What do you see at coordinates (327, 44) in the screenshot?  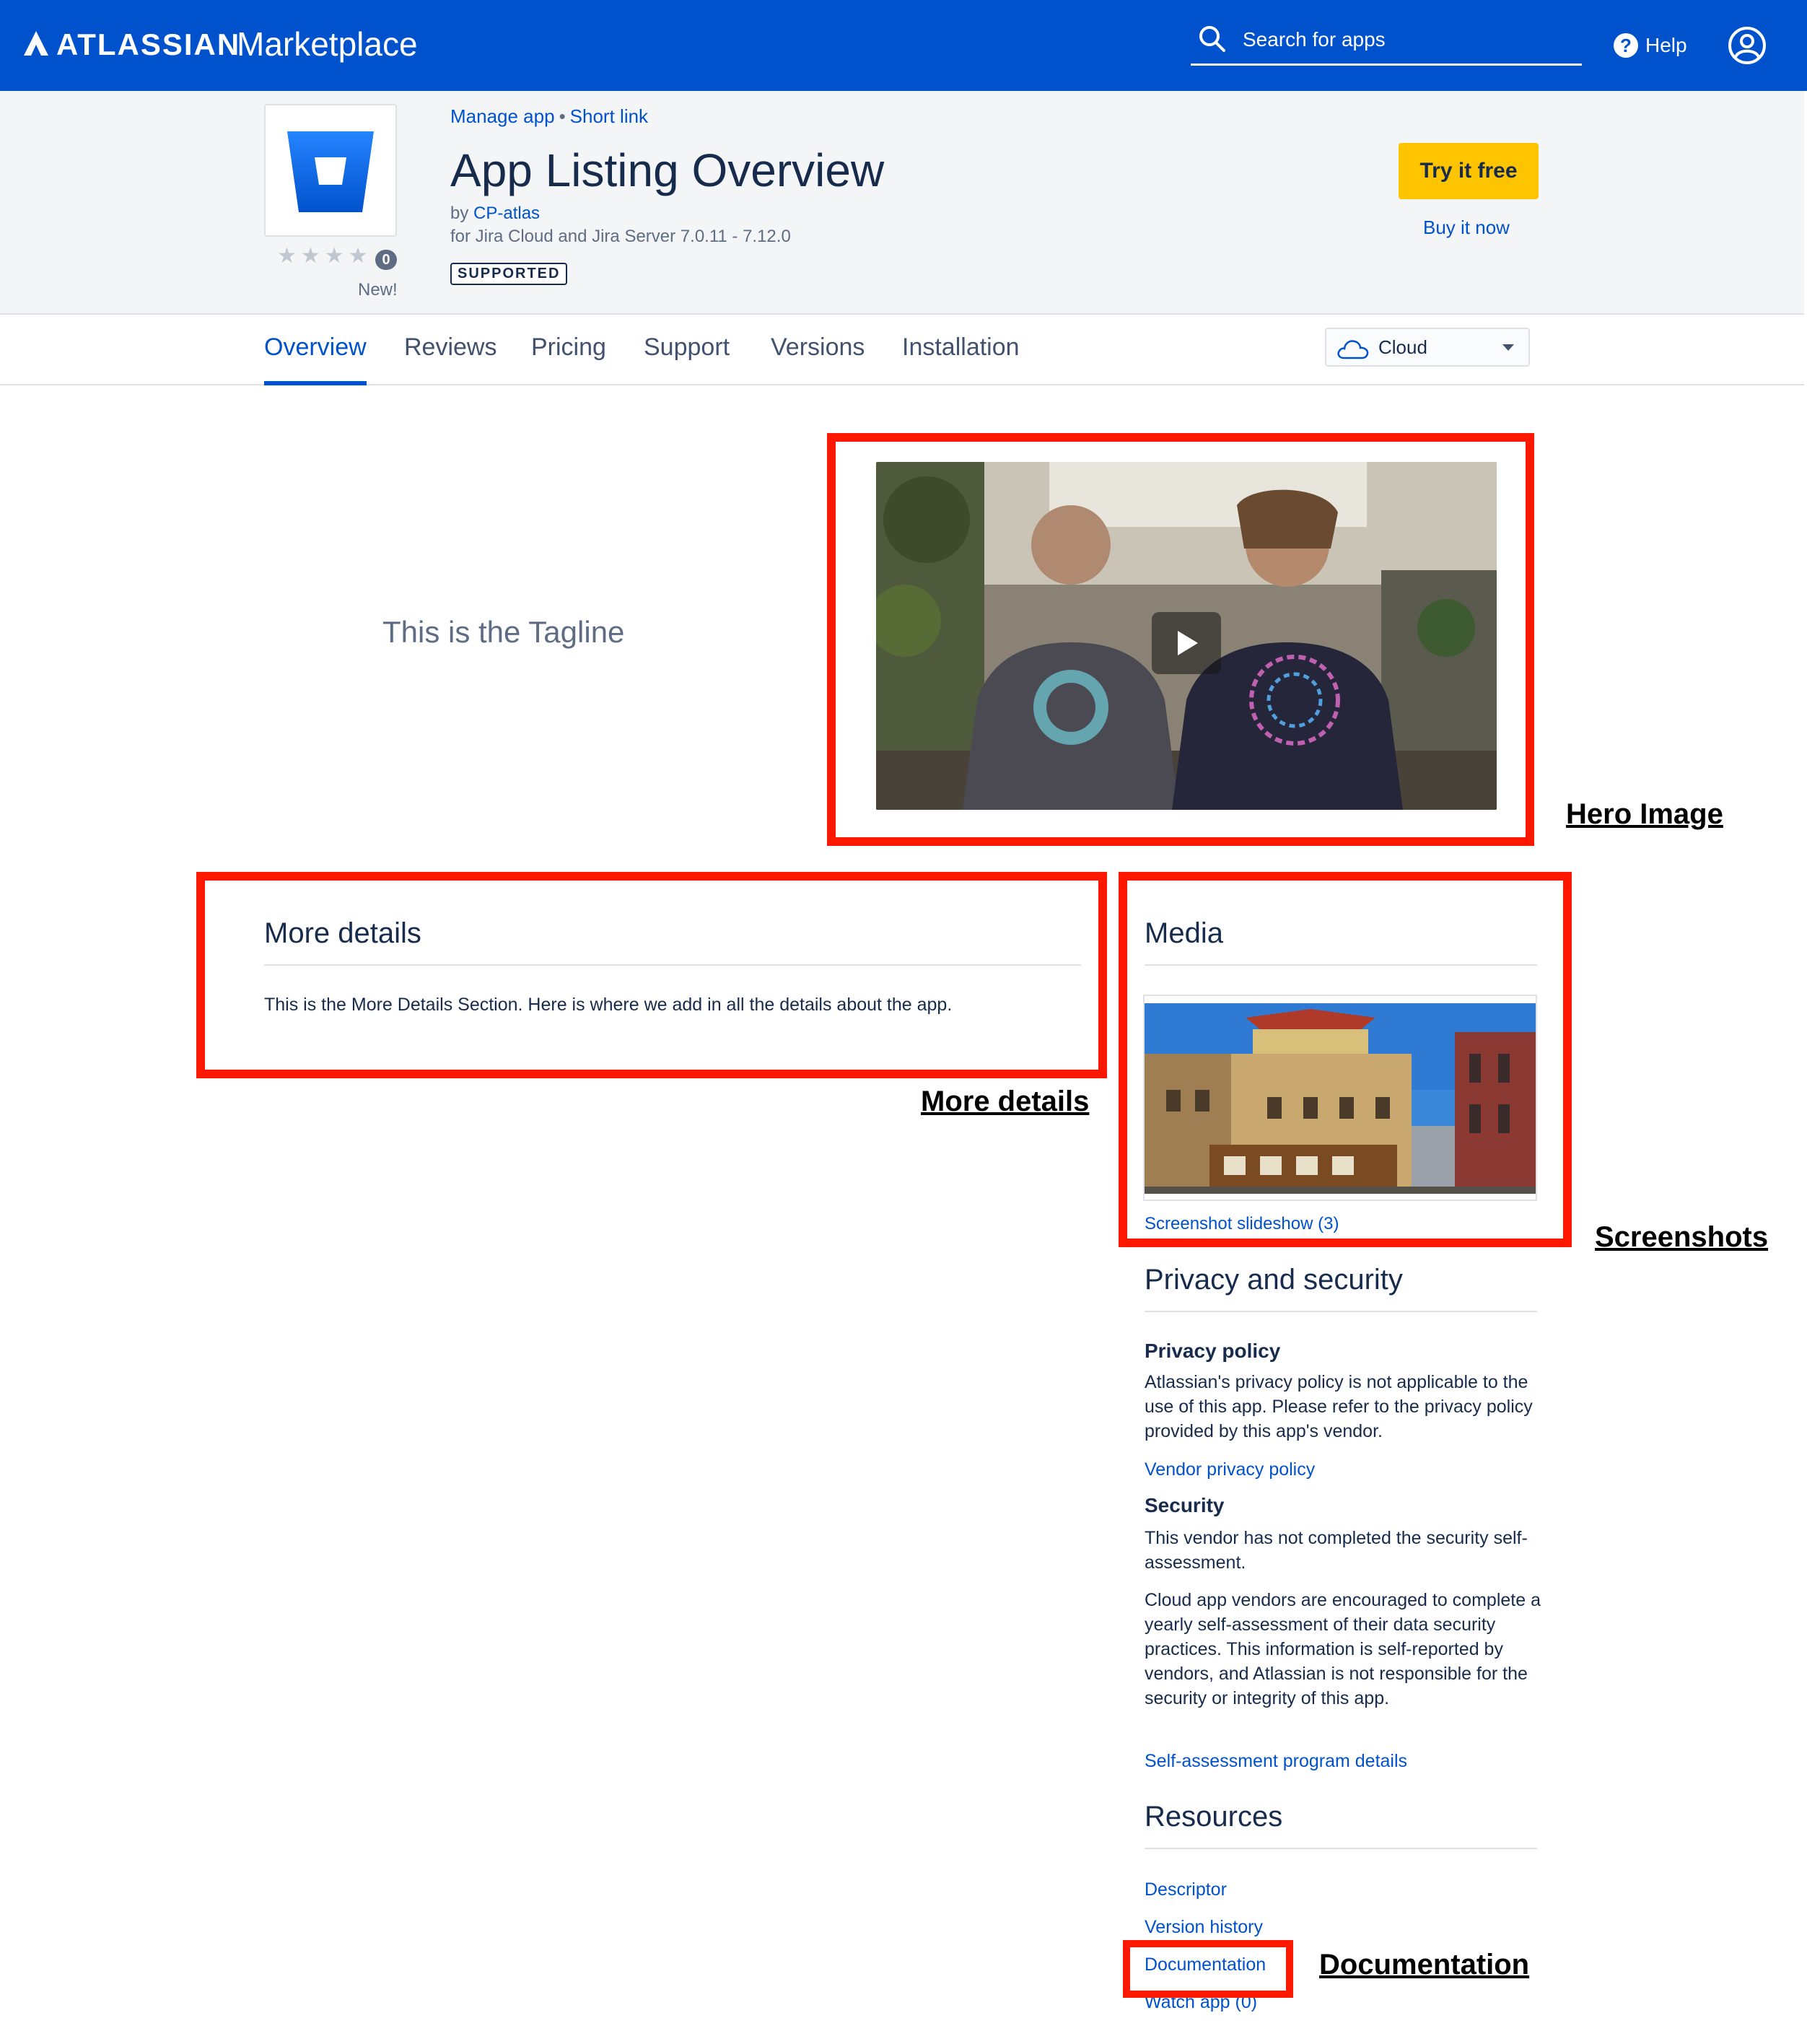 I see `brand-product: Marketplace` at bounding box center [327, 44].